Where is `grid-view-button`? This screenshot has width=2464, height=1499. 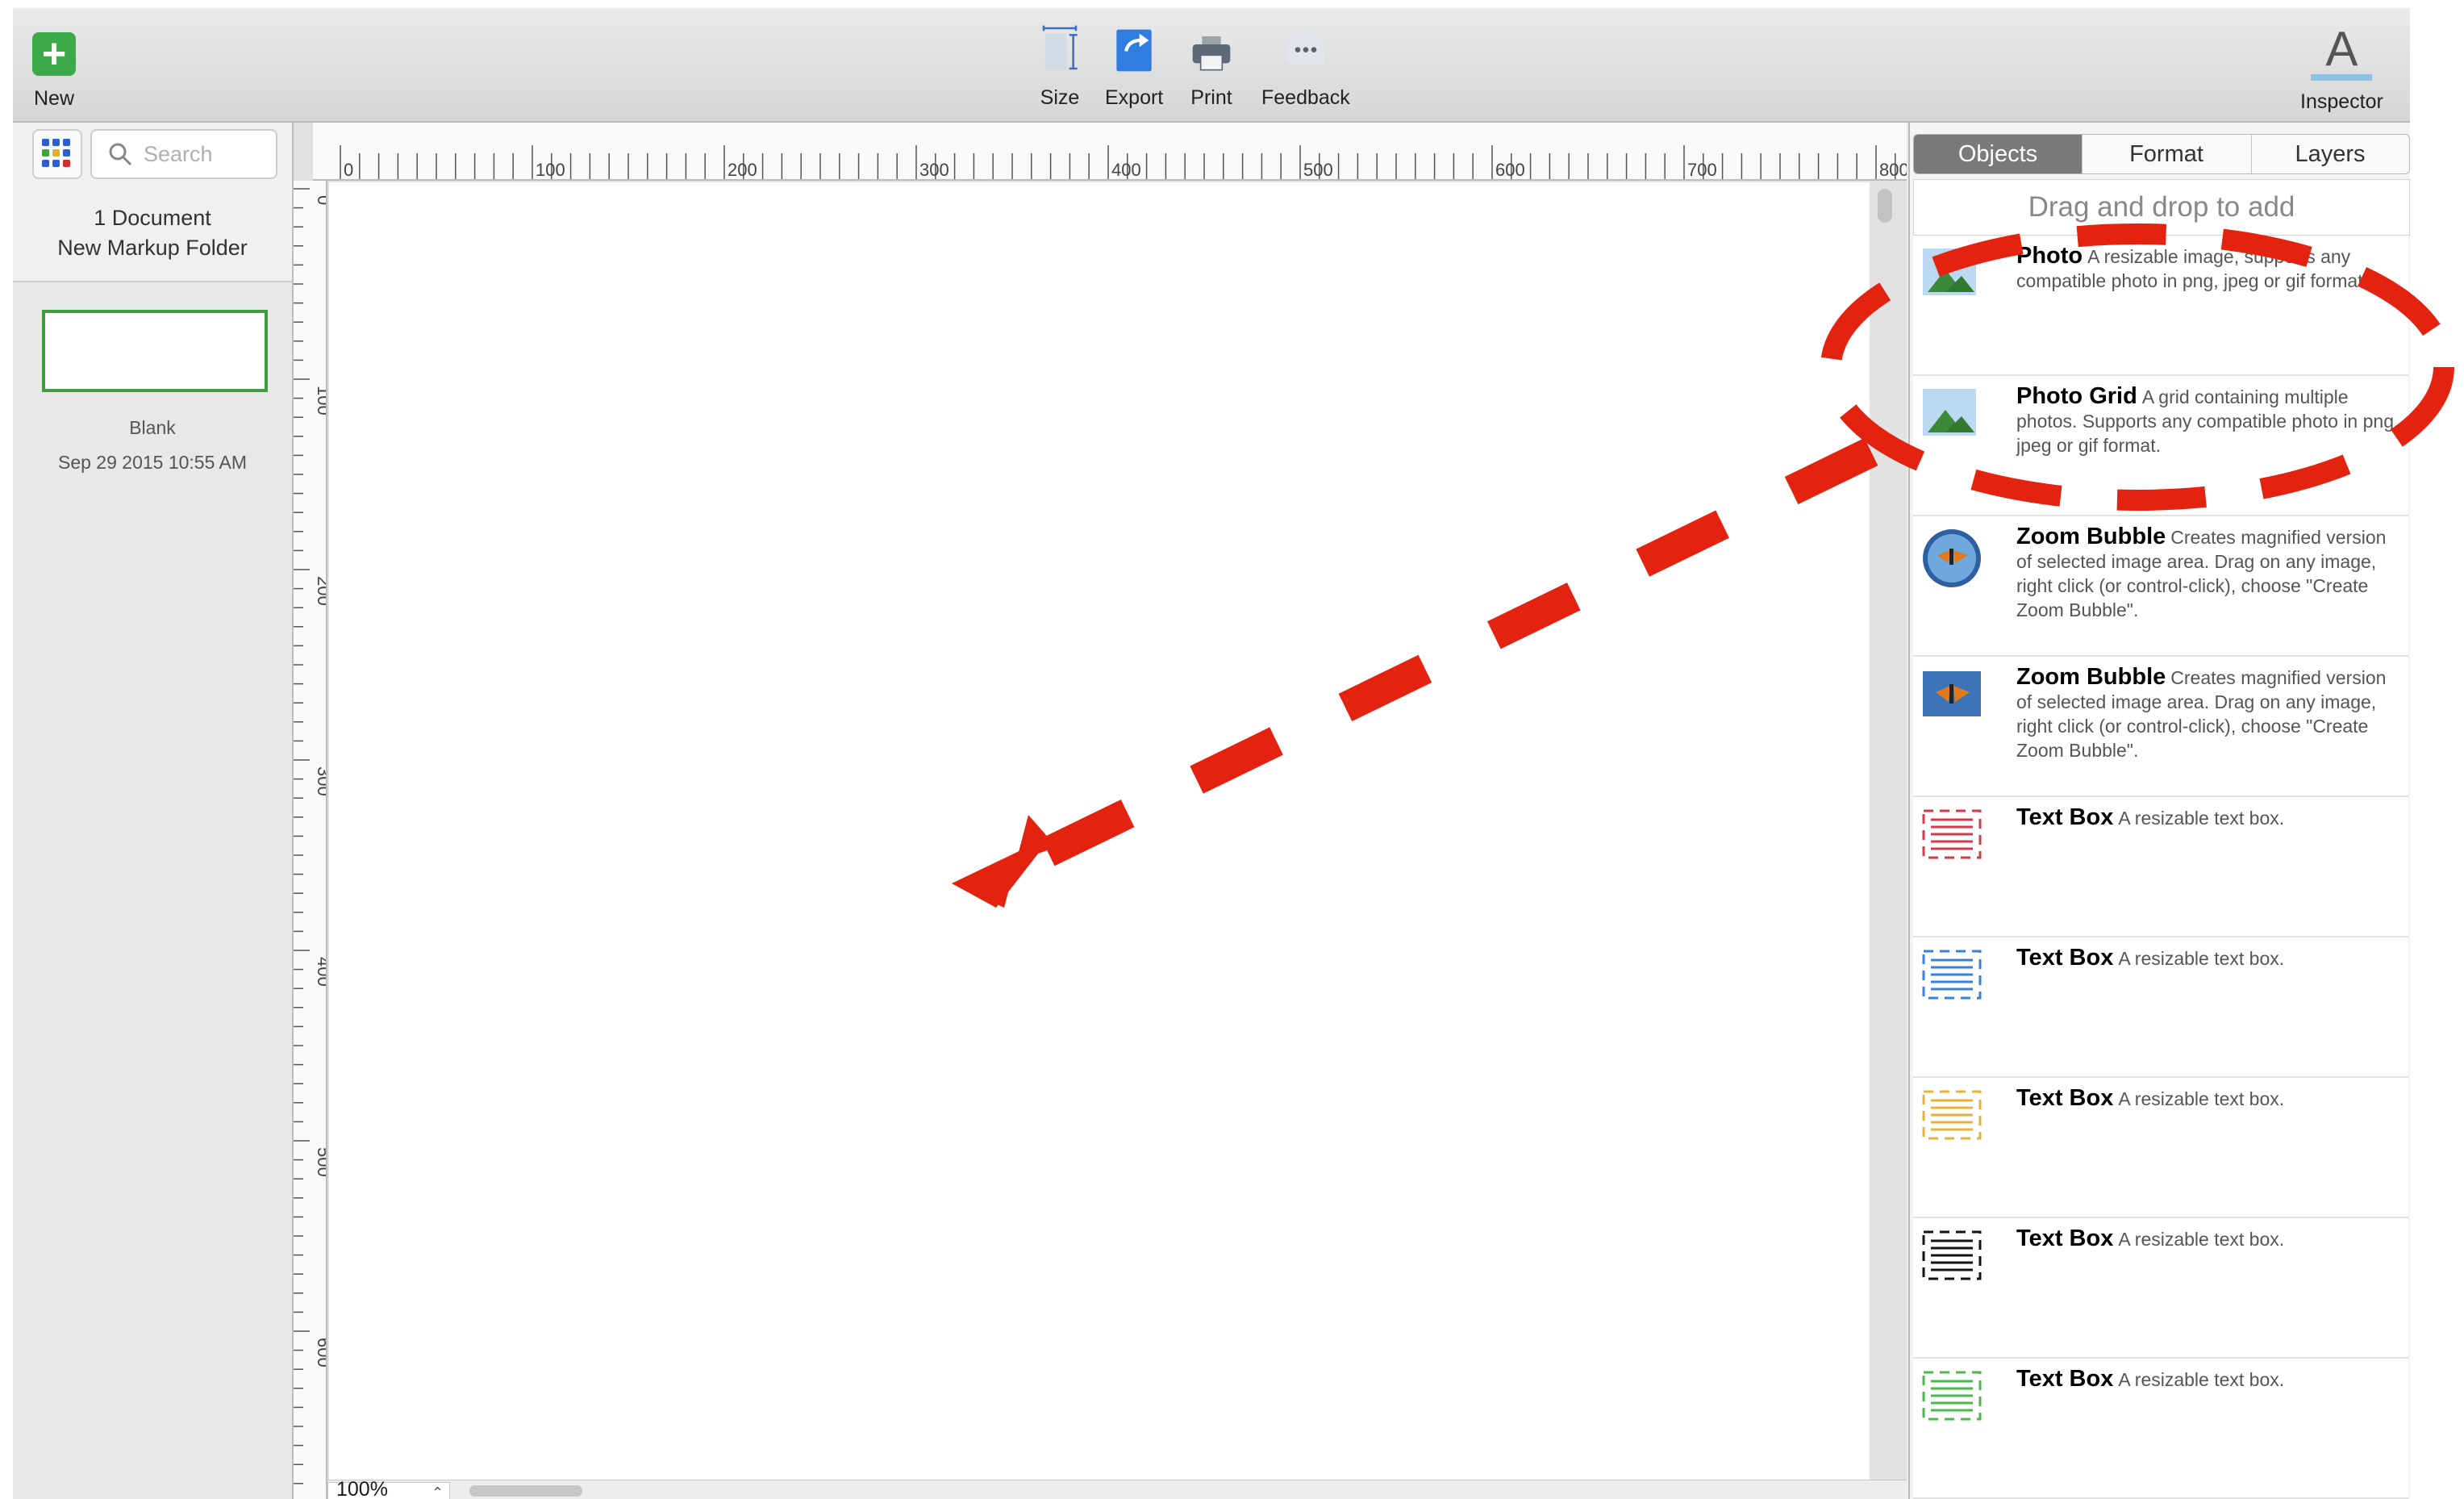
grid-view-button is located at coordinates (57, 154).